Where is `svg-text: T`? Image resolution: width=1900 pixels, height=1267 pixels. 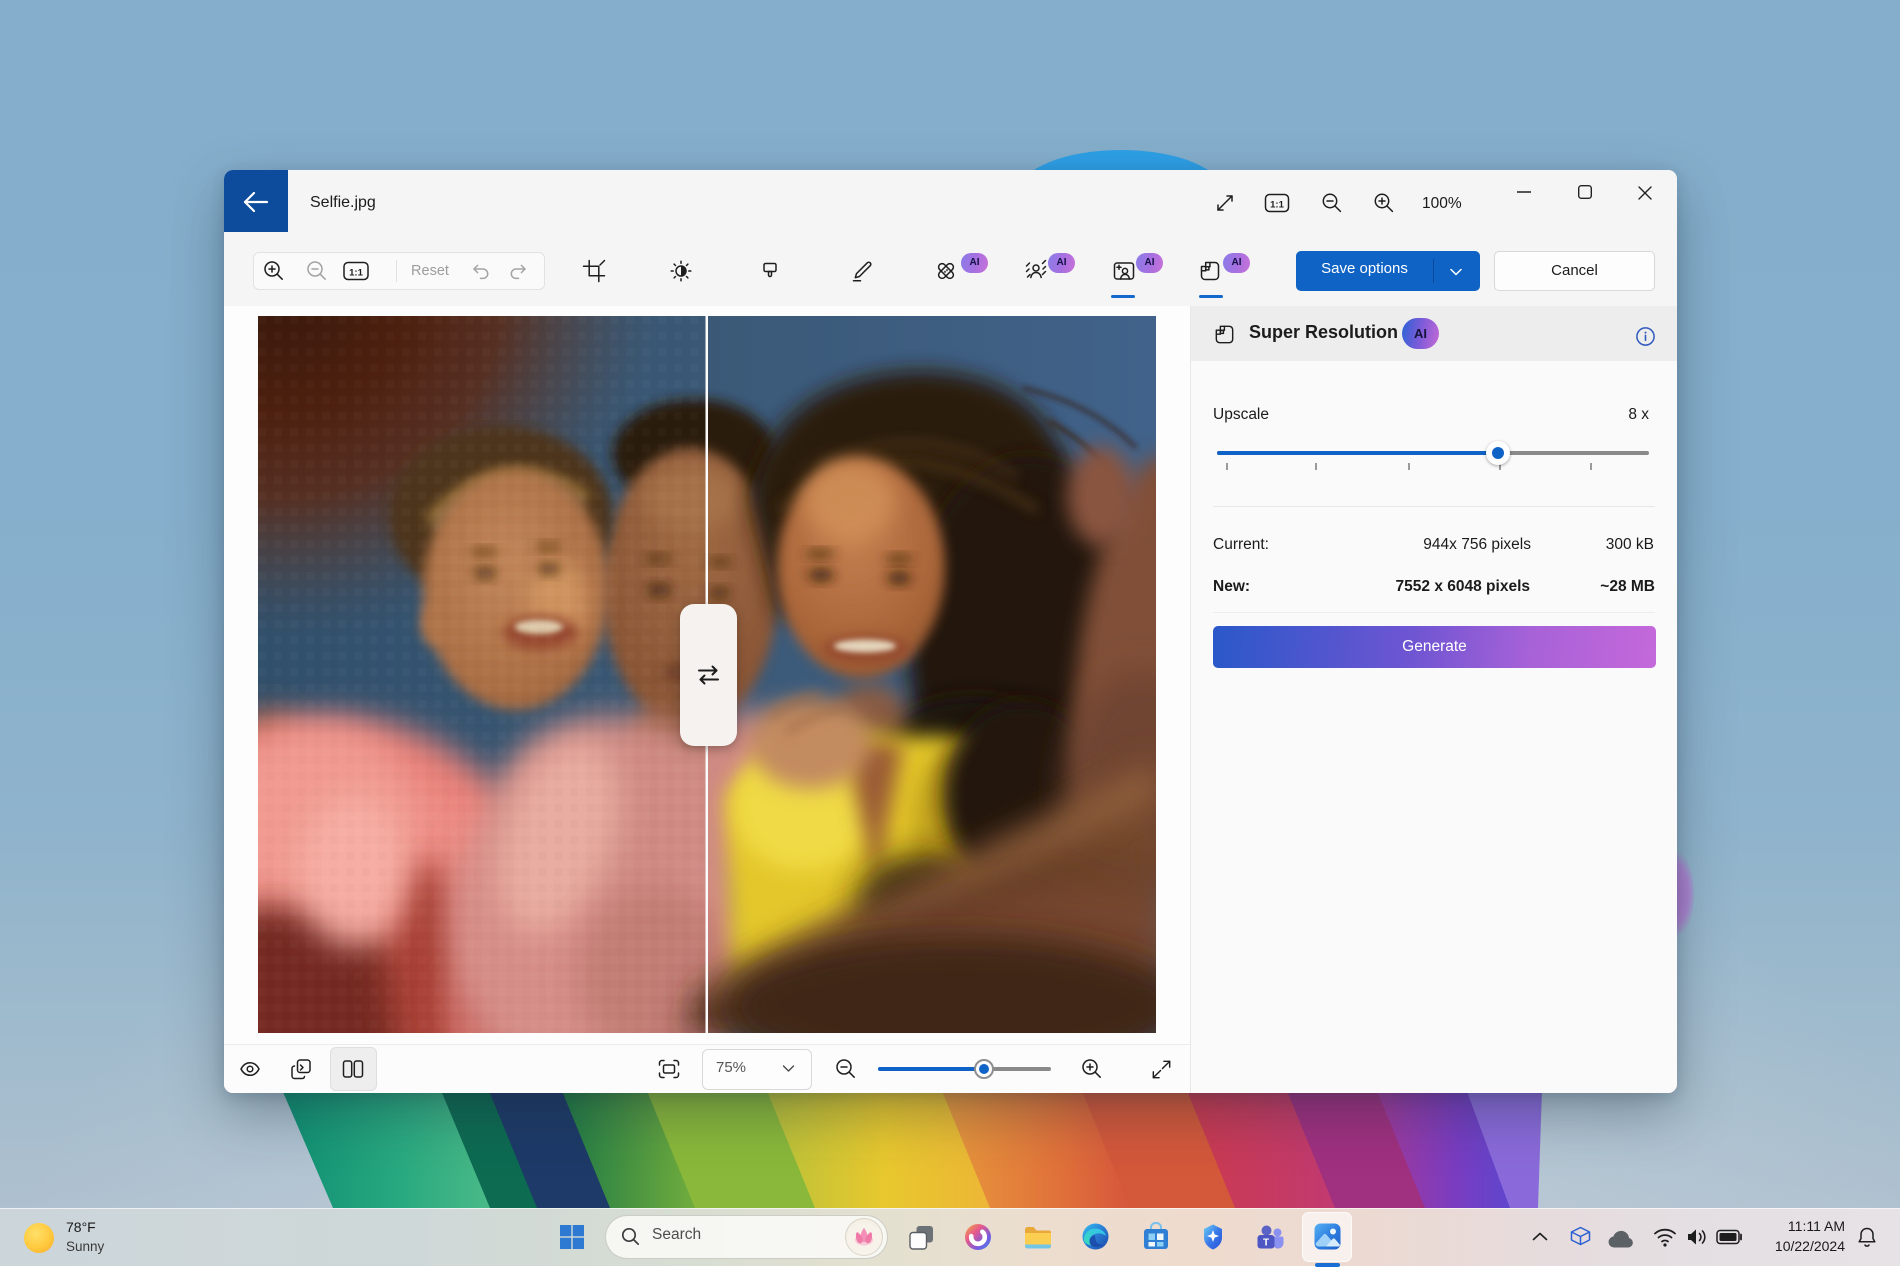
svg-text: T is located at coordinates (1266, 1243).